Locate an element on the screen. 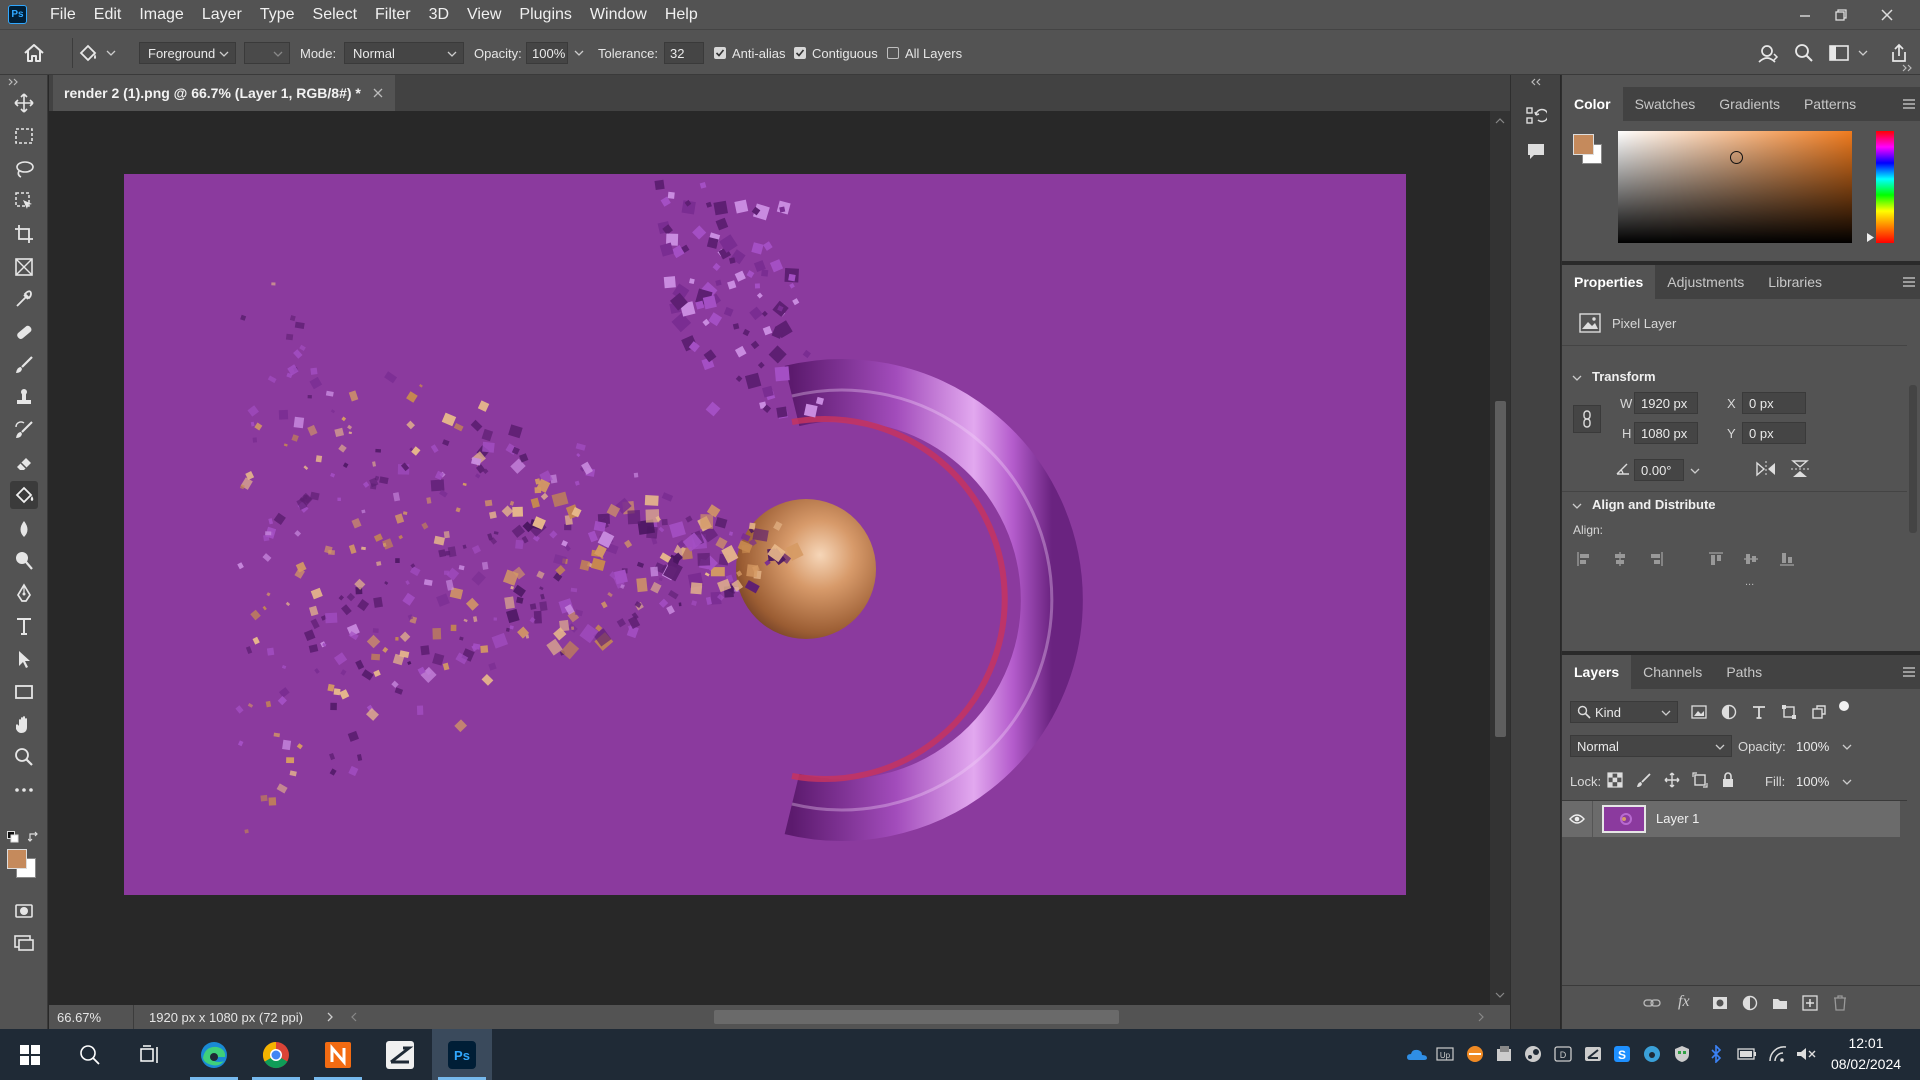 This screenshot has height=1080, width=1920. screen-mode-icon is located at coordinates (24, 943).